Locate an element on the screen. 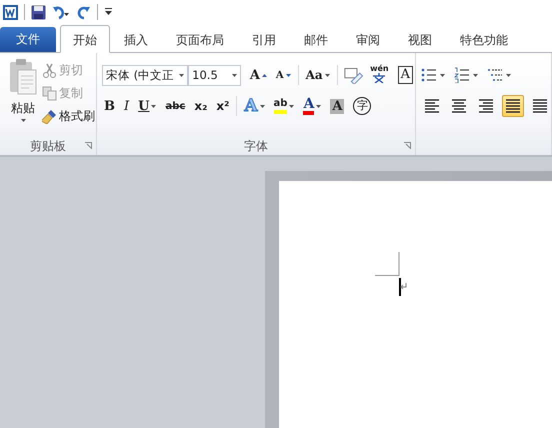 This screenshot has height=428, width=552. bold-button: B is located at coordinates (109, 106).